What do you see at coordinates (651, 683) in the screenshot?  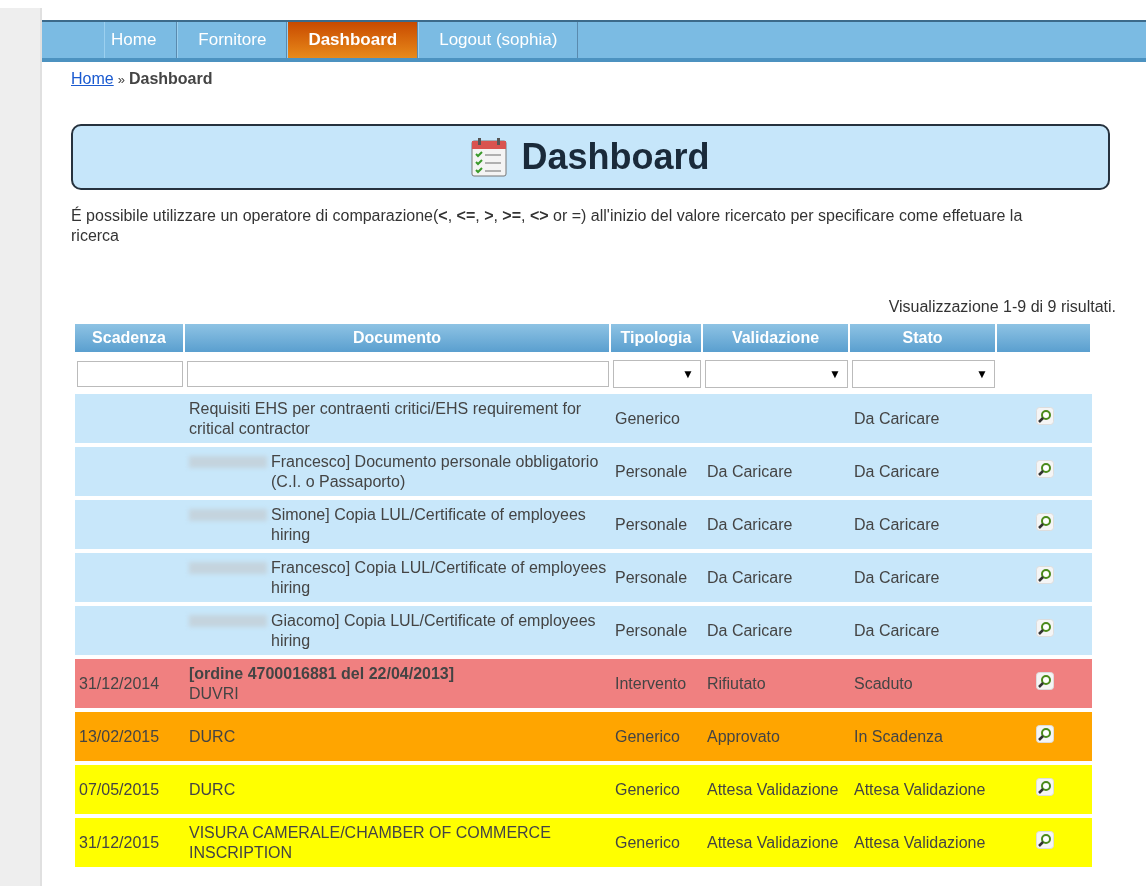 I see `document-type: Intervento` at bounding box center [651, 683].